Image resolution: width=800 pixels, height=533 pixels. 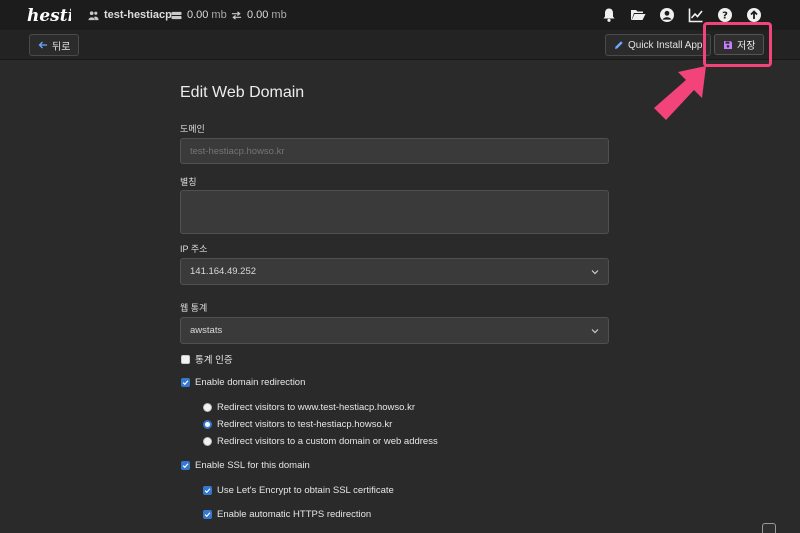 What do you see at coordinates (769, 528) in the screenshot?
I see `terminal-icon` at bounding box center [769, 528].